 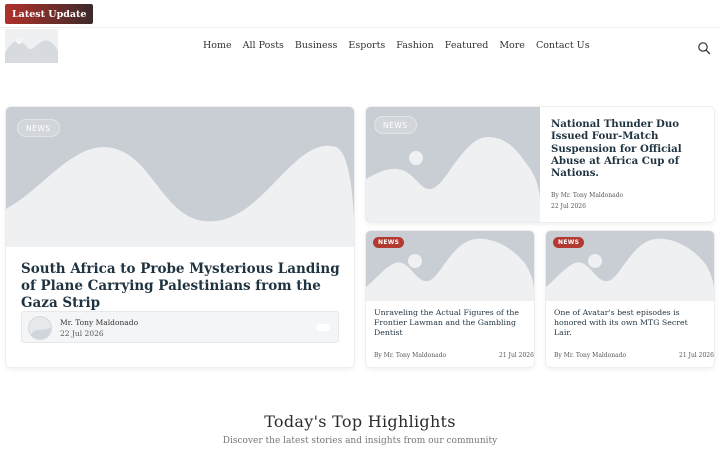 I want to click on author-info: Mr. Tony Maldonado 22 Jul 2026, so click(x=180, y=327).